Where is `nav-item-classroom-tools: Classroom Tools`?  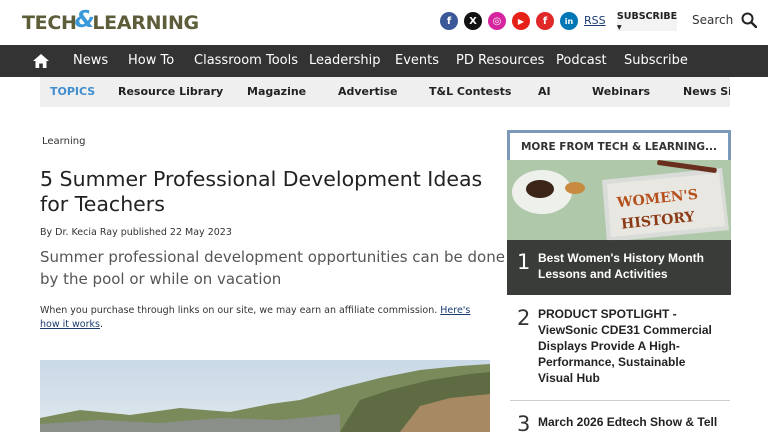 nav-item-classroom-tools: Classroom Tools is located at coordinates (246, 61).